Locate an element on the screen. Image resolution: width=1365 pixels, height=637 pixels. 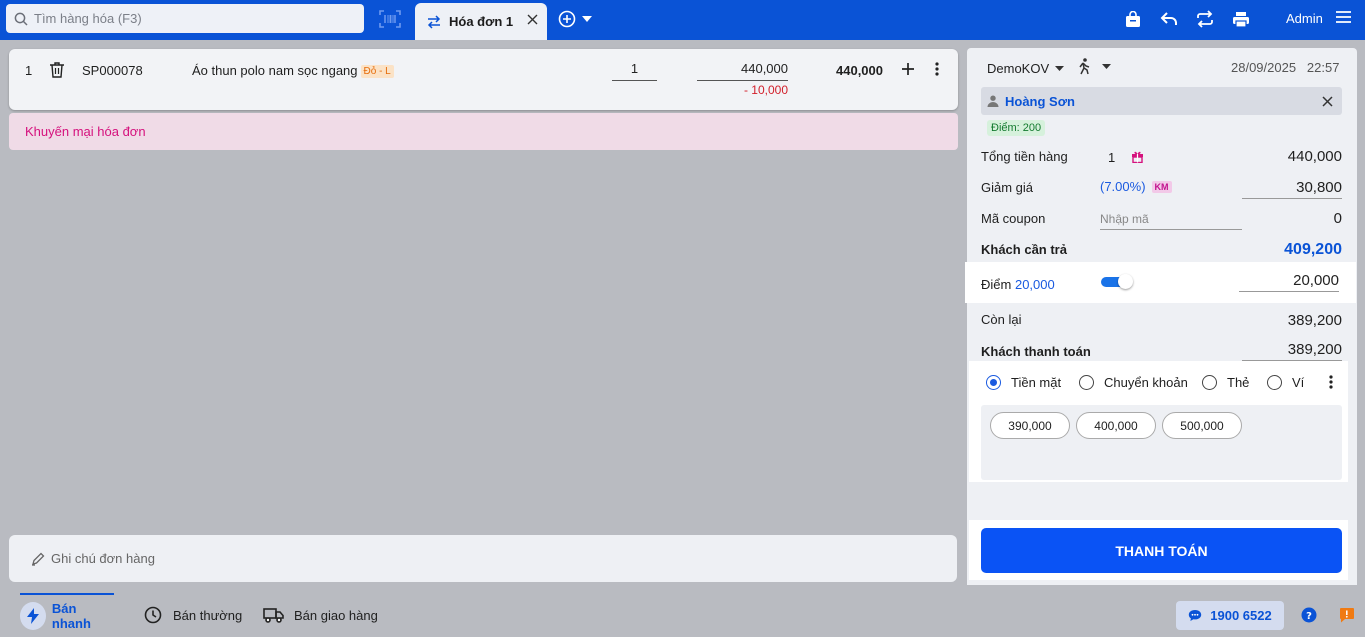
coupon-input: Nhập mã is located at coordinates (1171, 220).